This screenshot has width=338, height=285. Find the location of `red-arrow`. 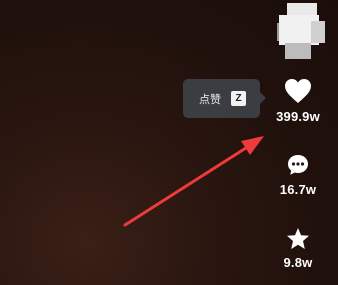

red-arrow is located at coordinates (193, 181).